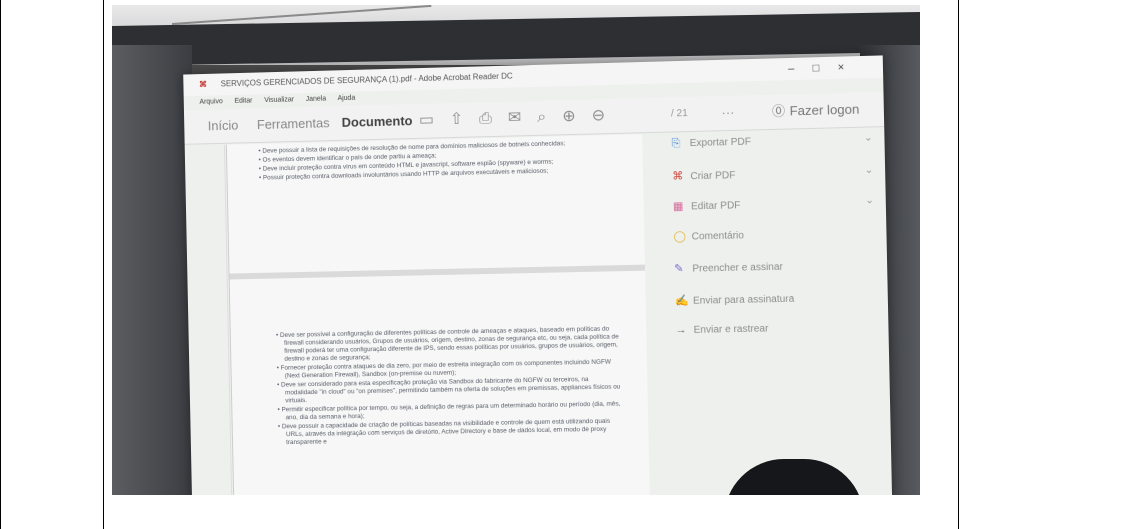 The width and height of the screenshot is (1129, 529). I want to click on bookmark-icon: ▭, so click(434, 120).